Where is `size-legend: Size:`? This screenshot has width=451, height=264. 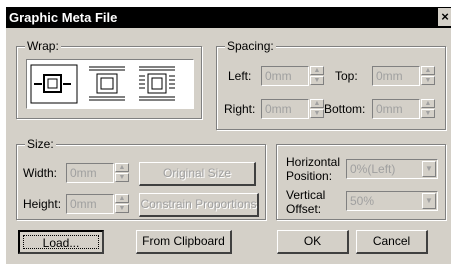
size-legend: Size: is located at coordinates (40, 144).